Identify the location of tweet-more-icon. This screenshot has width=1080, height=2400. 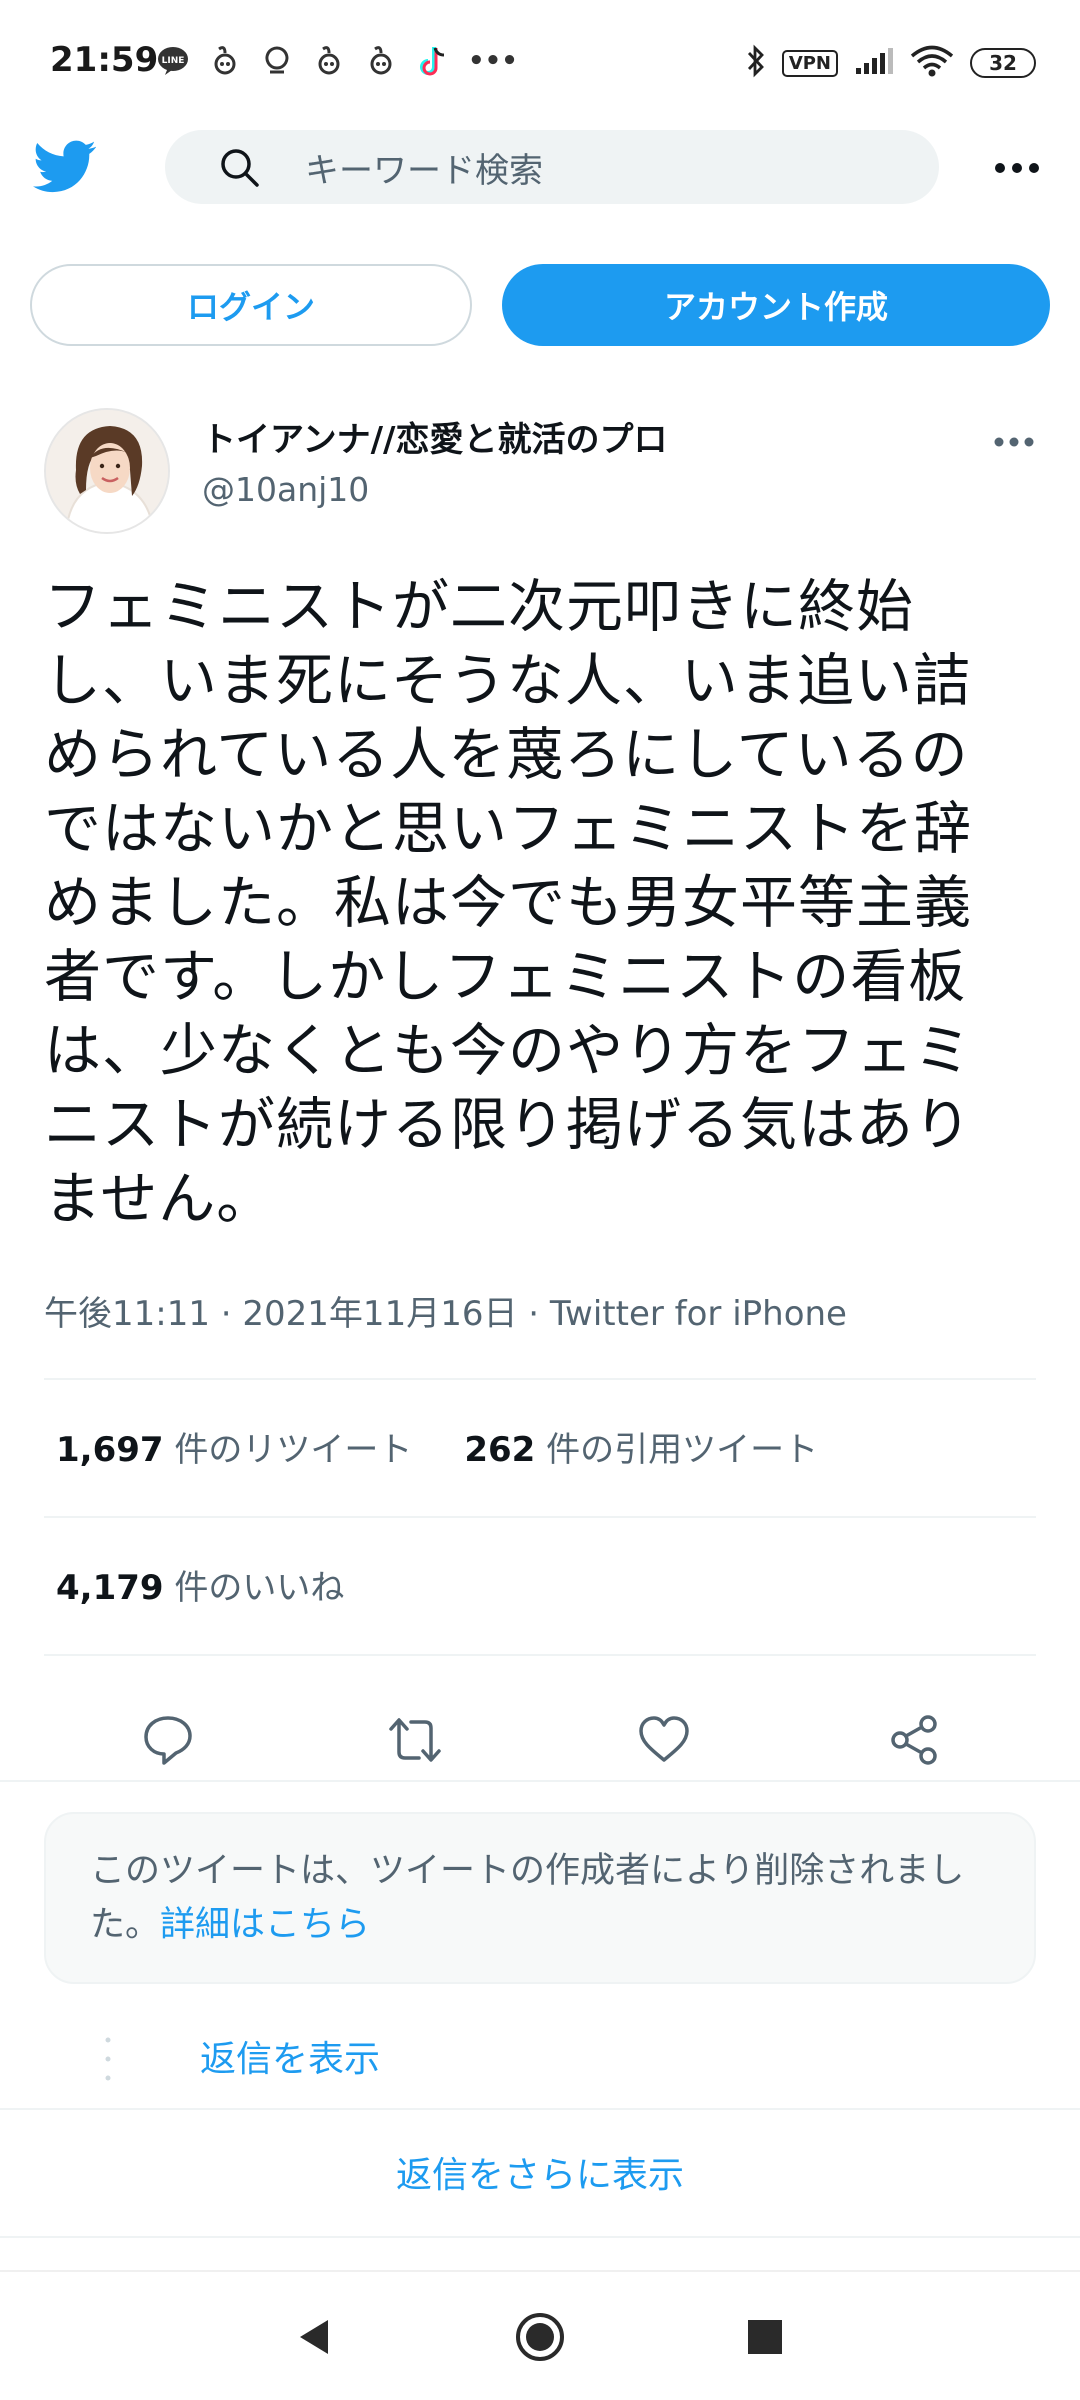
(1014, 442).